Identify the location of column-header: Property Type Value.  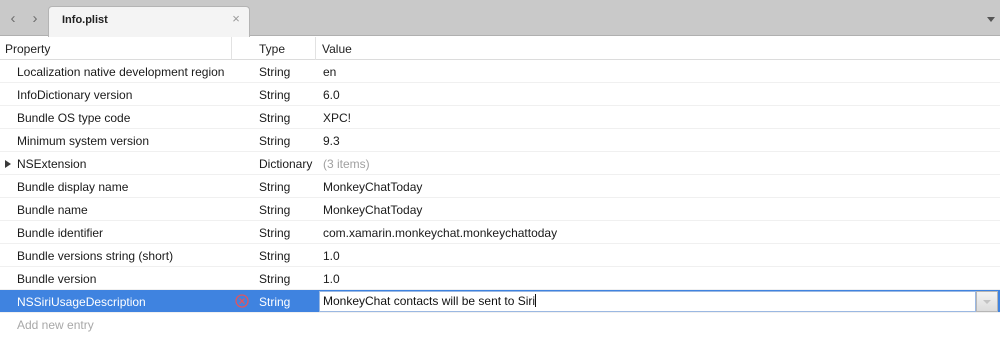
(500, 48).